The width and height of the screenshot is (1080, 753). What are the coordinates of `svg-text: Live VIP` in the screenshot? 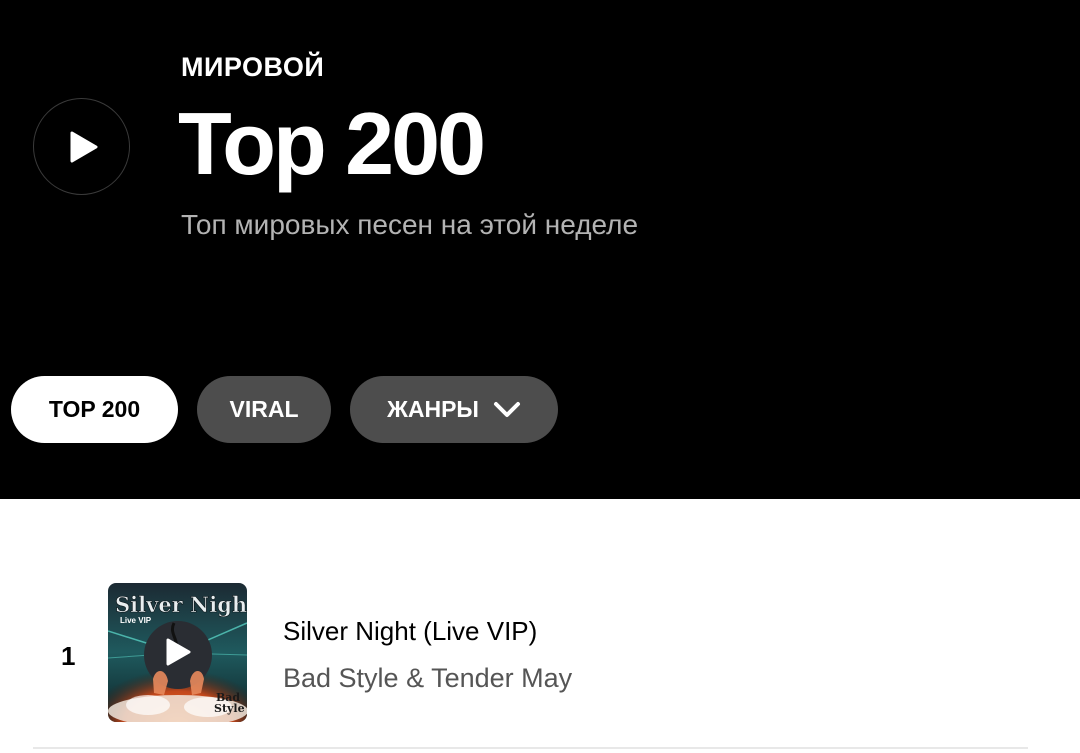 It's located at (136, 620).